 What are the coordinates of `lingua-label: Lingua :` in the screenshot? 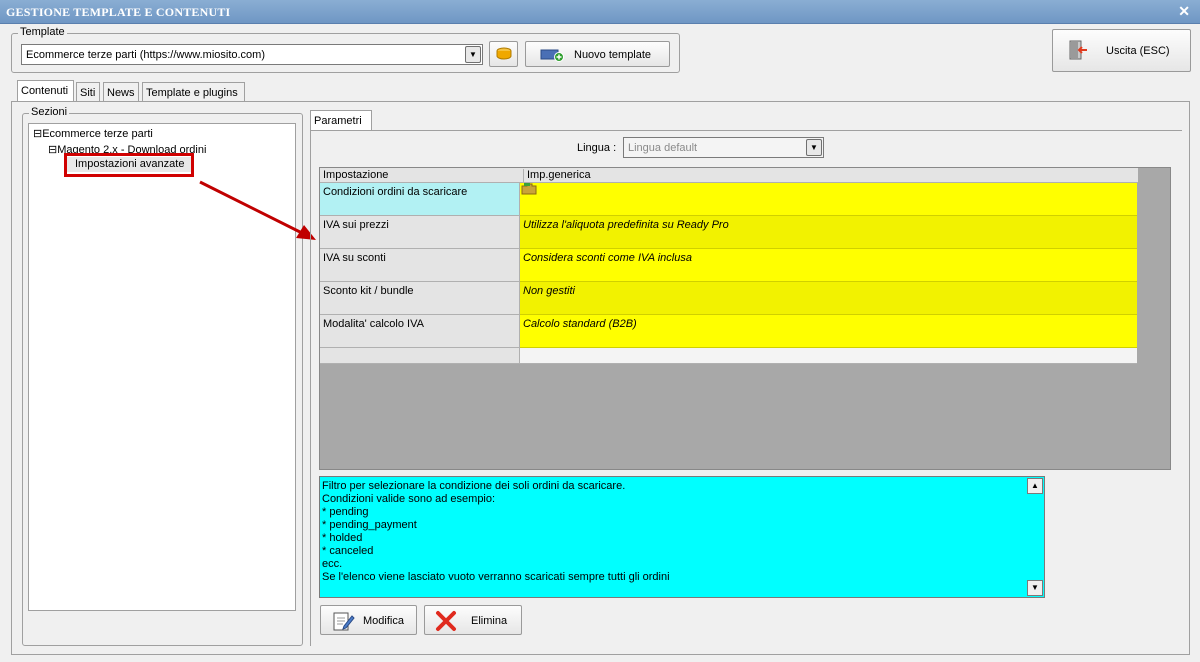 It's located at (597, 148).